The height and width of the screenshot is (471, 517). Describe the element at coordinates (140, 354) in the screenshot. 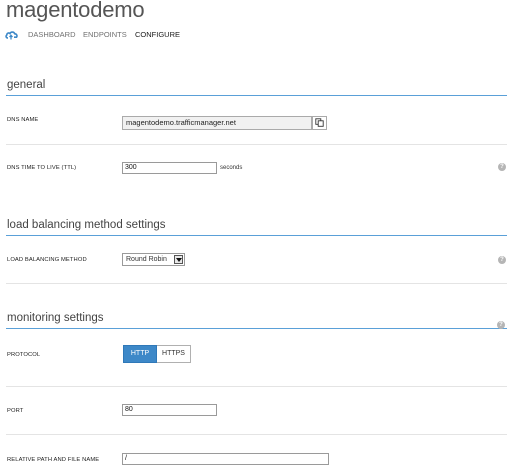

I see `protocol-http-button: HTTP` at that location.